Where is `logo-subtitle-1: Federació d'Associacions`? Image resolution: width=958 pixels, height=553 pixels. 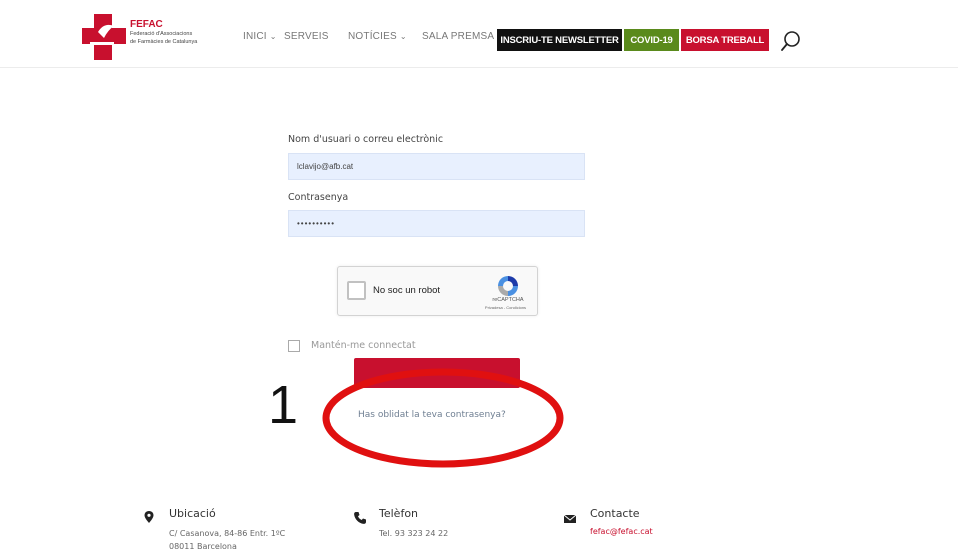 logo-subtitle-1: Federació d'Associacions is located at coordinates (161, 34).